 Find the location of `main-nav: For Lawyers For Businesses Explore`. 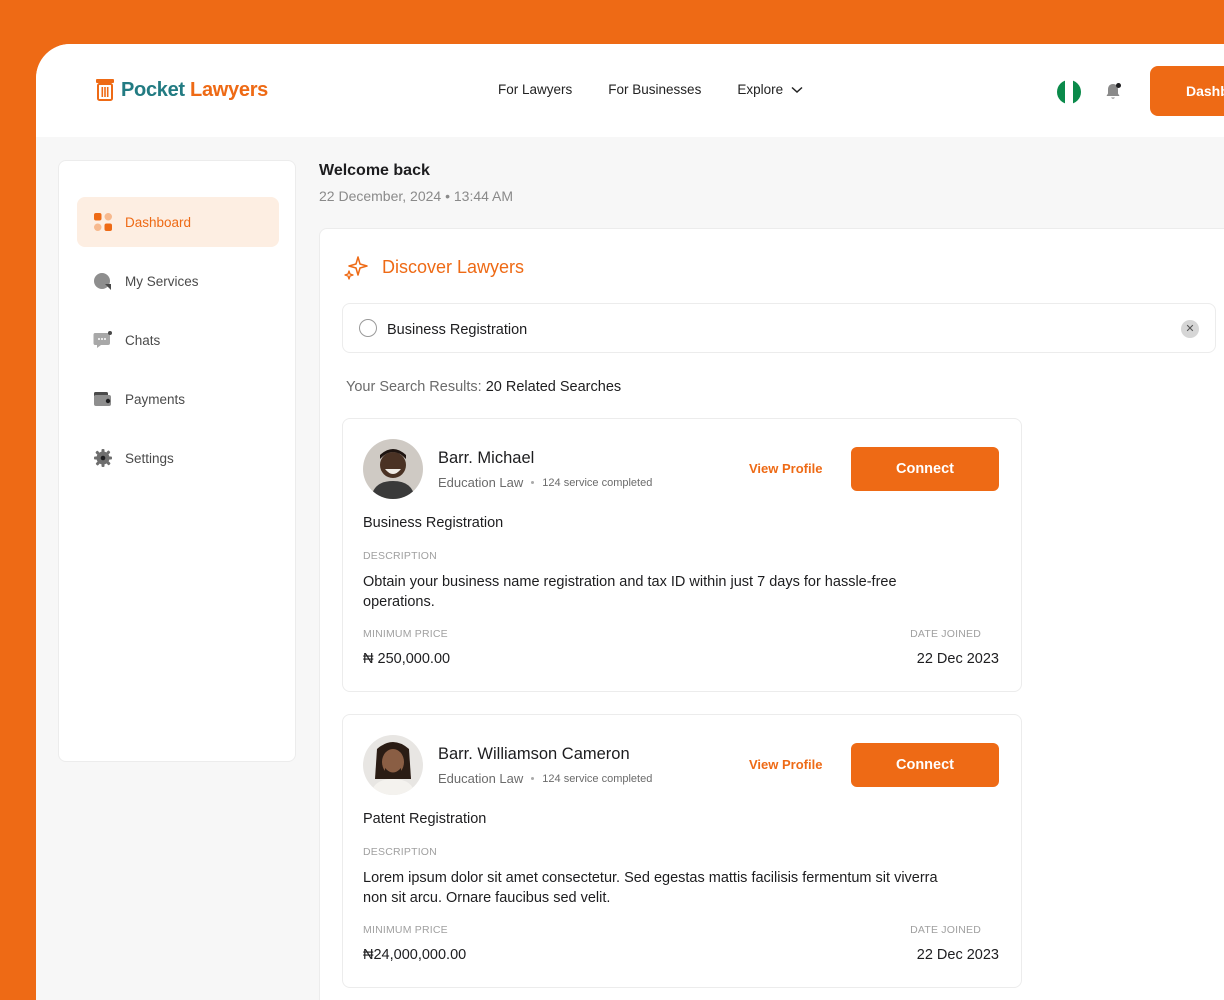

main-nav: For Lawyers For Businesses Explore is located at coordinates (650, 89).